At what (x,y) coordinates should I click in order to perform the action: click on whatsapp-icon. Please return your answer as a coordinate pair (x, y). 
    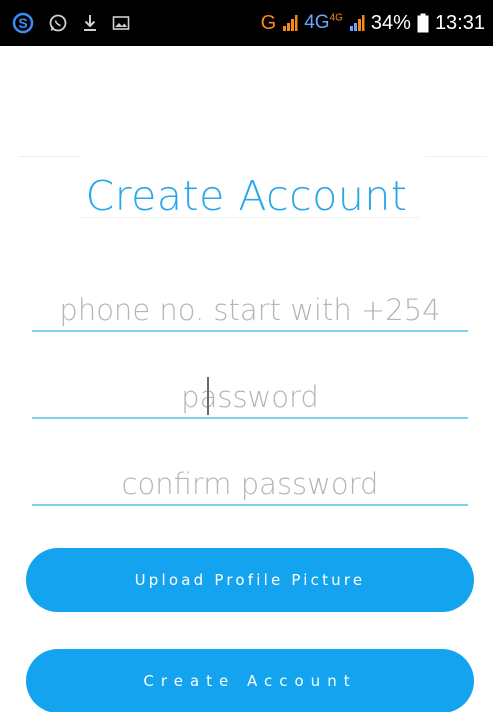
    Looking at the image, I should click on (58, 23).